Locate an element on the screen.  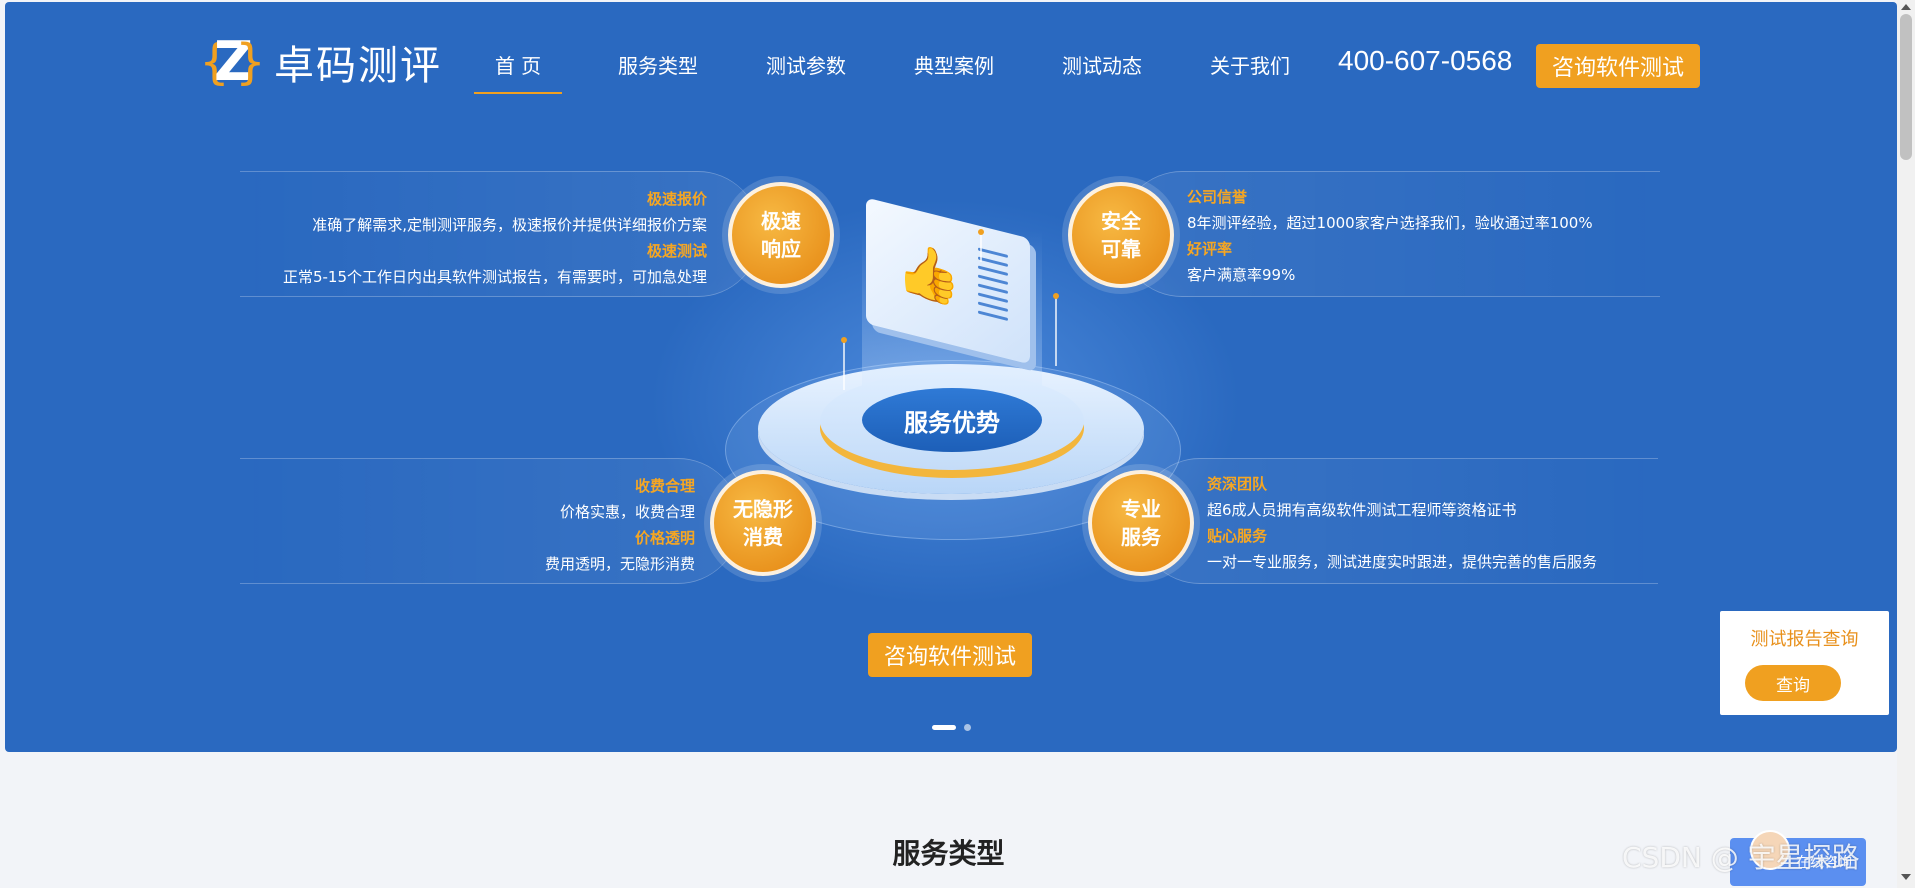
scroll-thumb is located at coordinates (1906, 87).